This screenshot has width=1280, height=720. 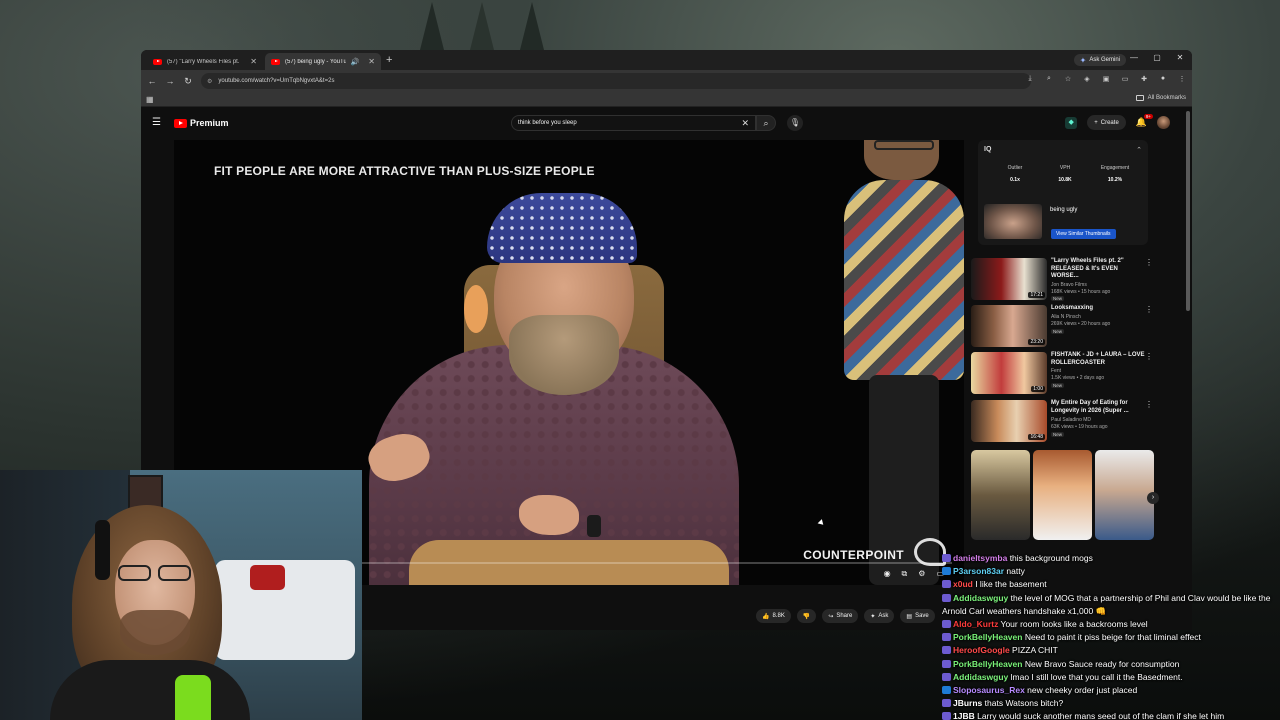 I want to click on chevron-right-icon: ›, so click(x=1153, y=498).